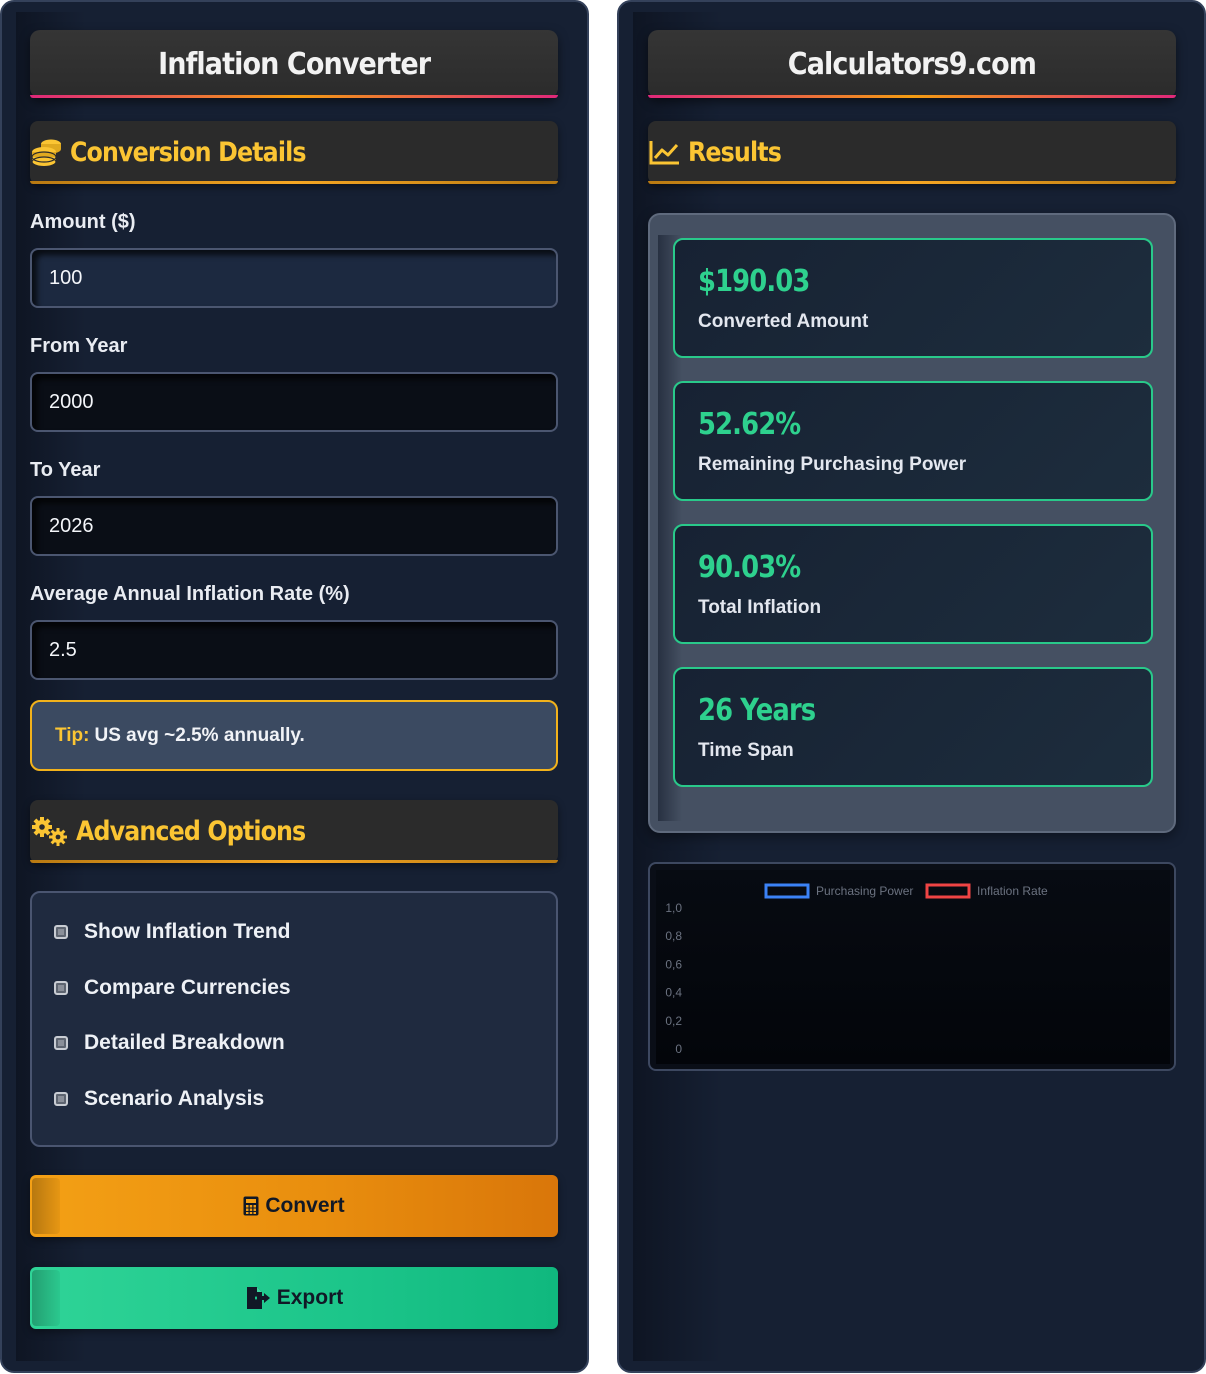  What do you see at coordinates (912, 152) in the screenshot?
I see `results-header: Results` at bounding box center [912, 152].